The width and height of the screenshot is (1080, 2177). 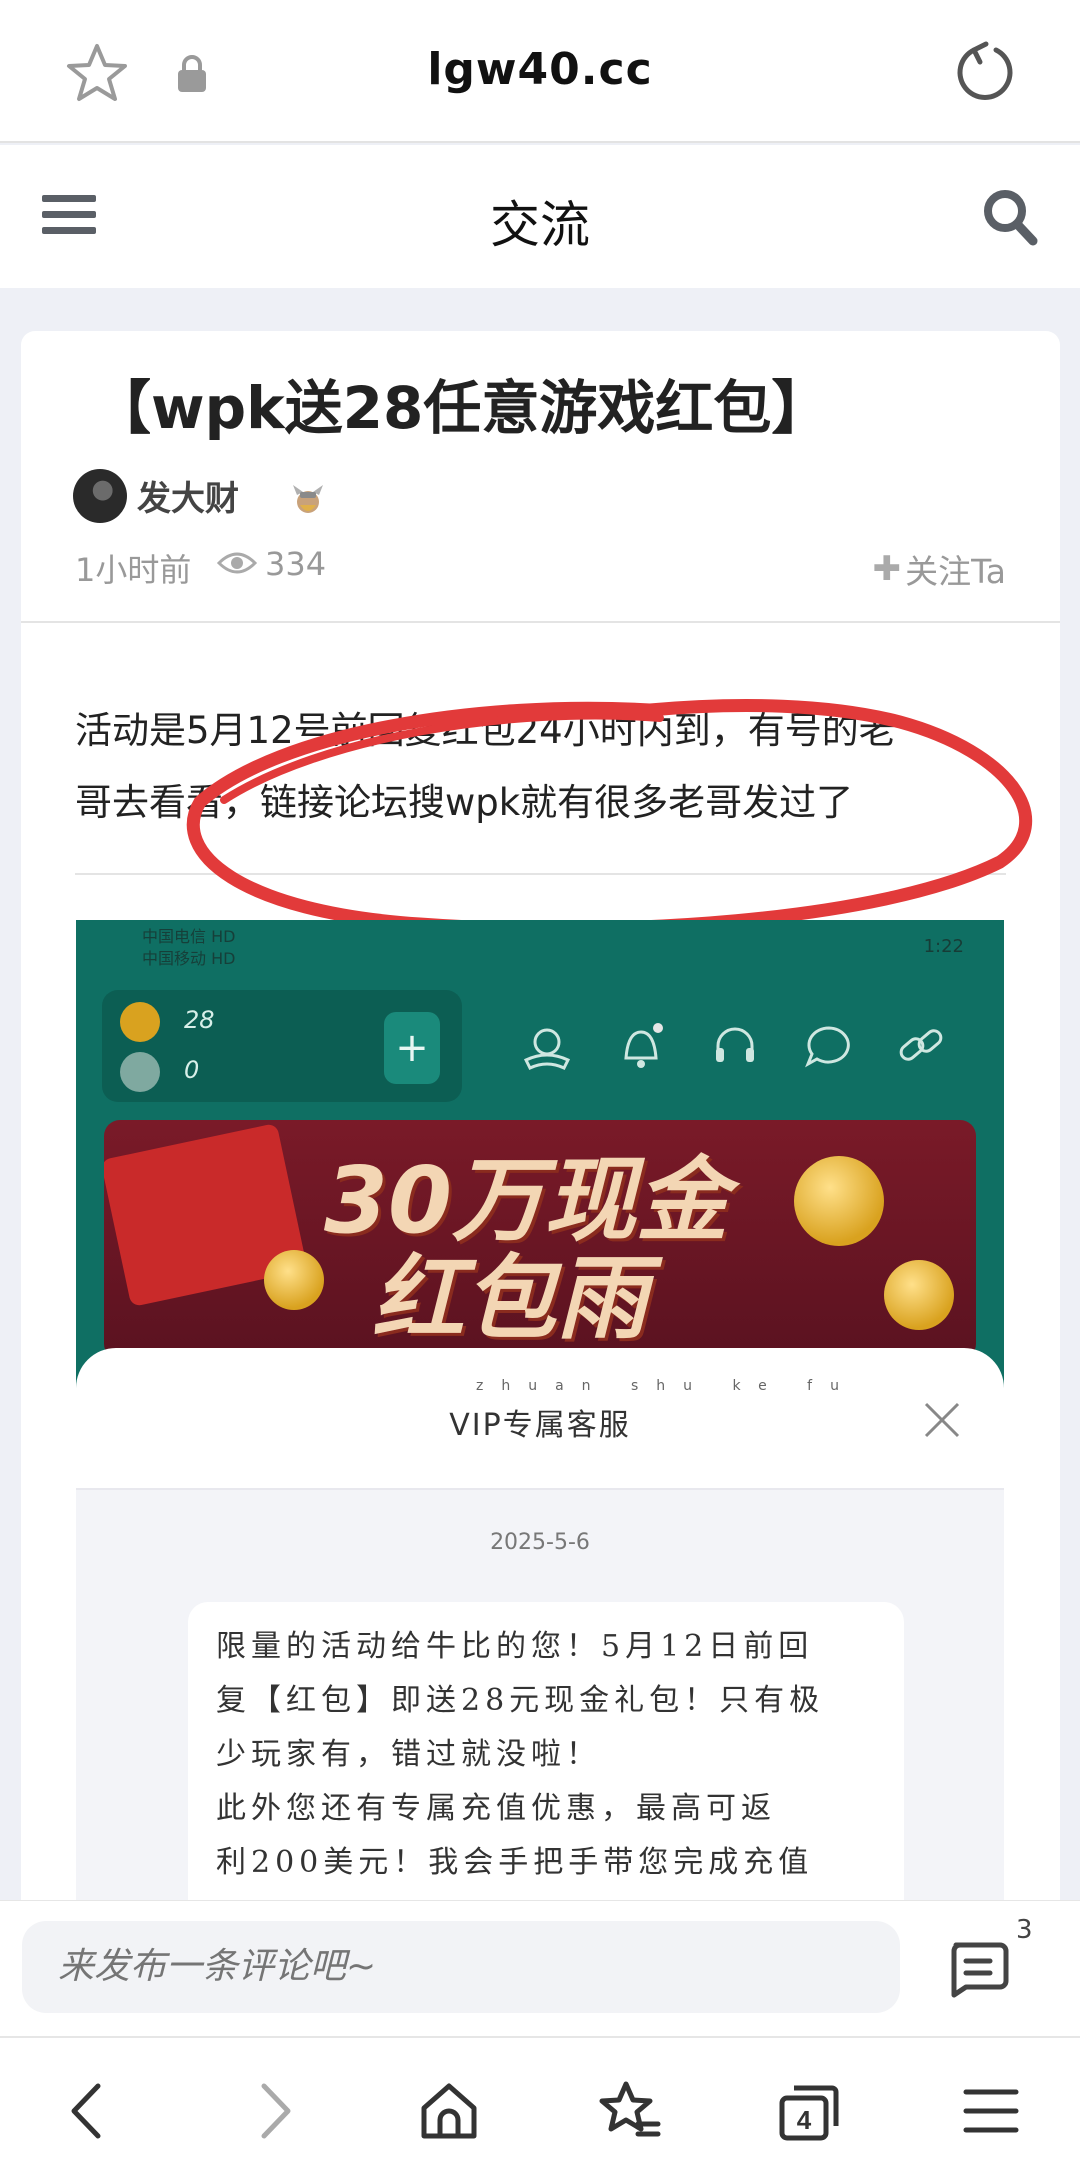 What do you see at coordinates (520, 1700) in the screenshot?
I see `message-line: 复【红包】即送28元现金礼包！只有极` at bounding box center [520, 1700].